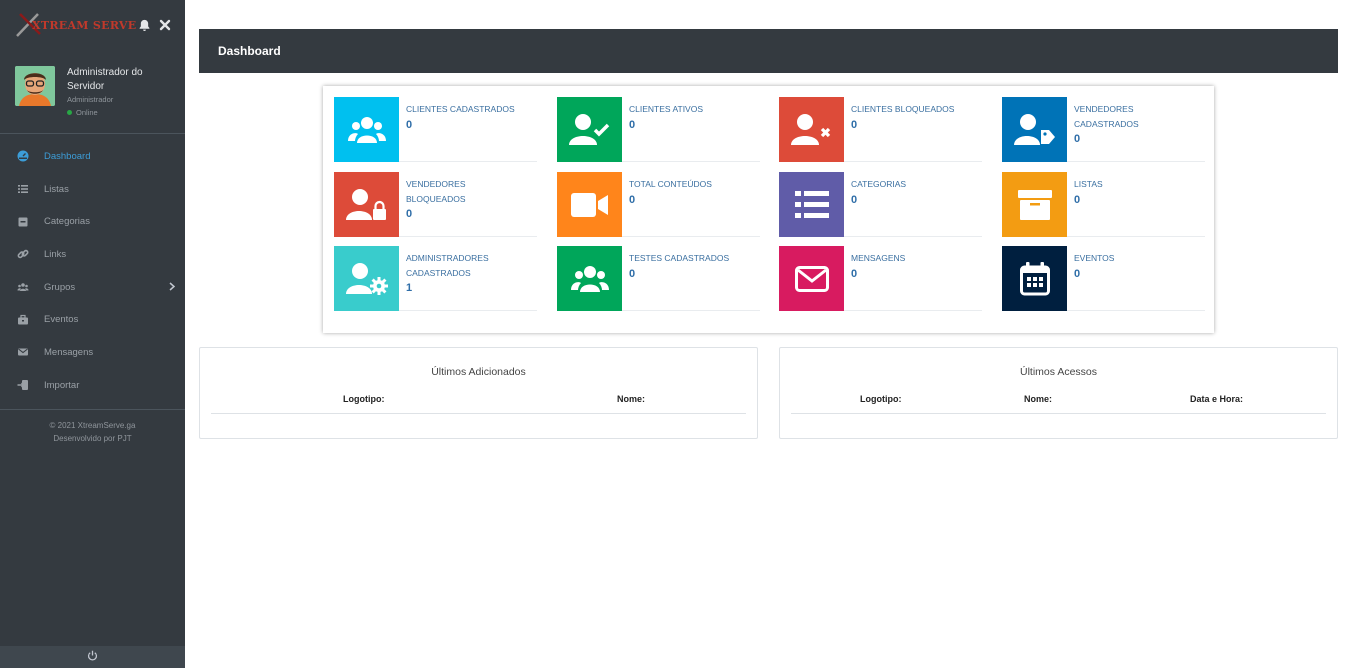 The width and height of the screenshot is (1366, 668). I want to click on info-box-label: Testes Cadastrados, so click(679, 258).